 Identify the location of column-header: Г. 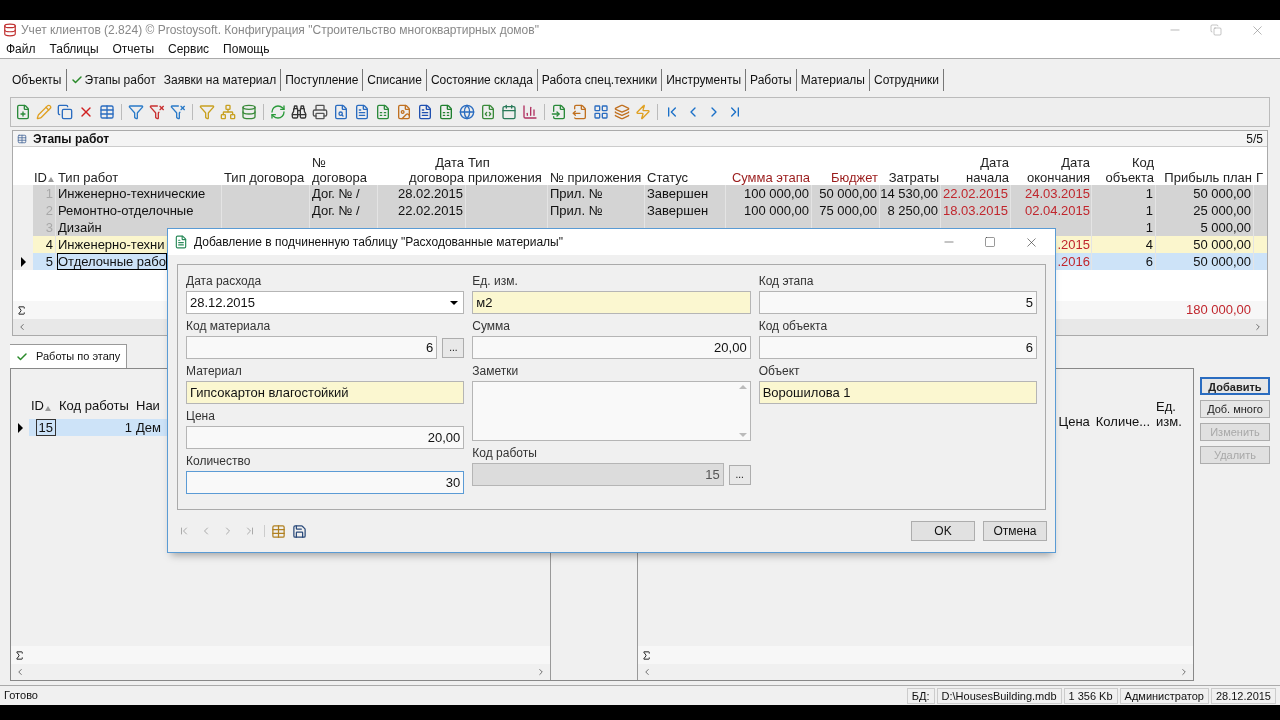
(1260, 177).